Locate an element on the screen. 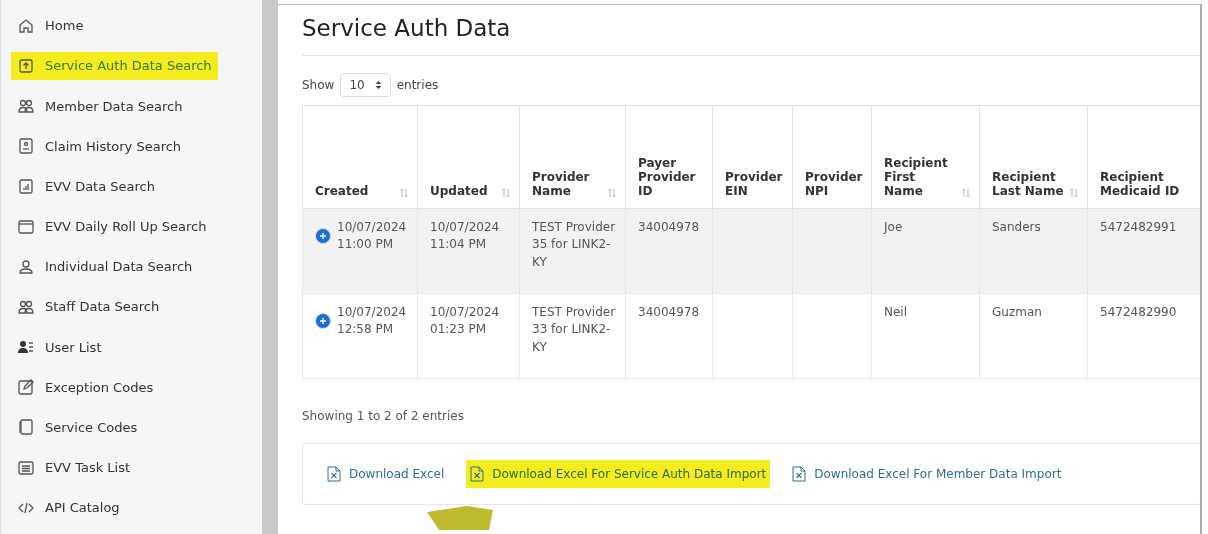 The height and width of the screenshot is (534, 1208). download-link: Download Excel For Member Data Import is located at coordinates (927, 474).